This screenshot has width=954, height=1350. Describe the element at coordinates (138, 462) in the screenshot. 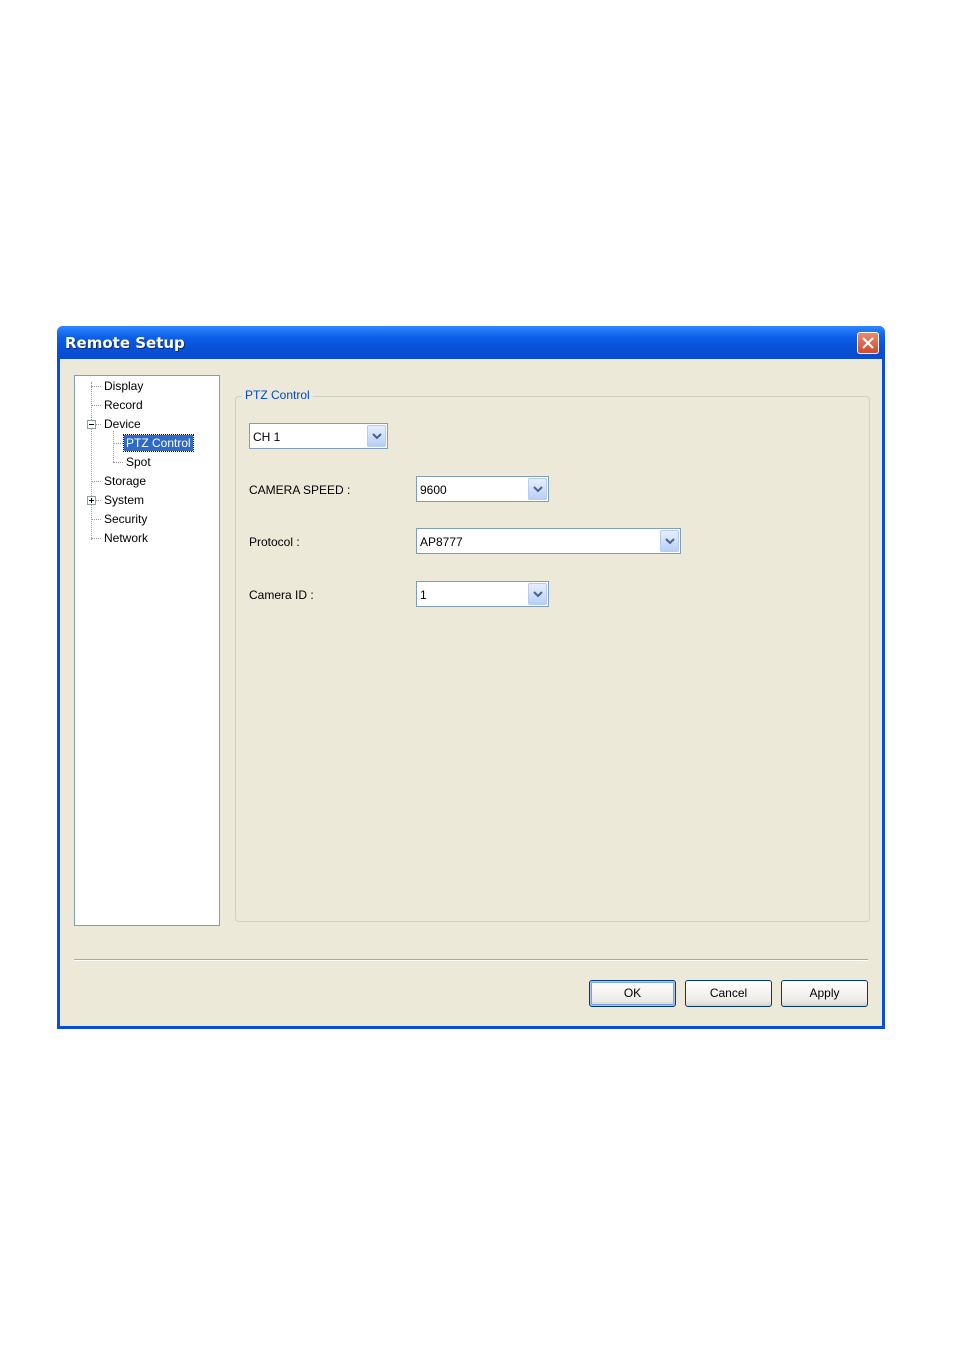

I see `tree-item-spot: Spot` at that location.